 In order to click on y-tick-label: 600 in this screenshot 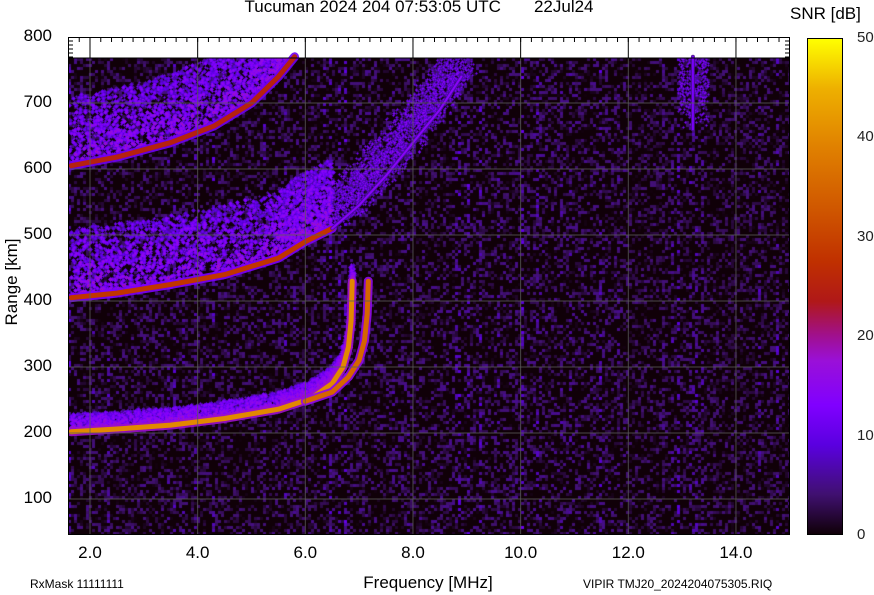, I will do `click(37, 167)`.